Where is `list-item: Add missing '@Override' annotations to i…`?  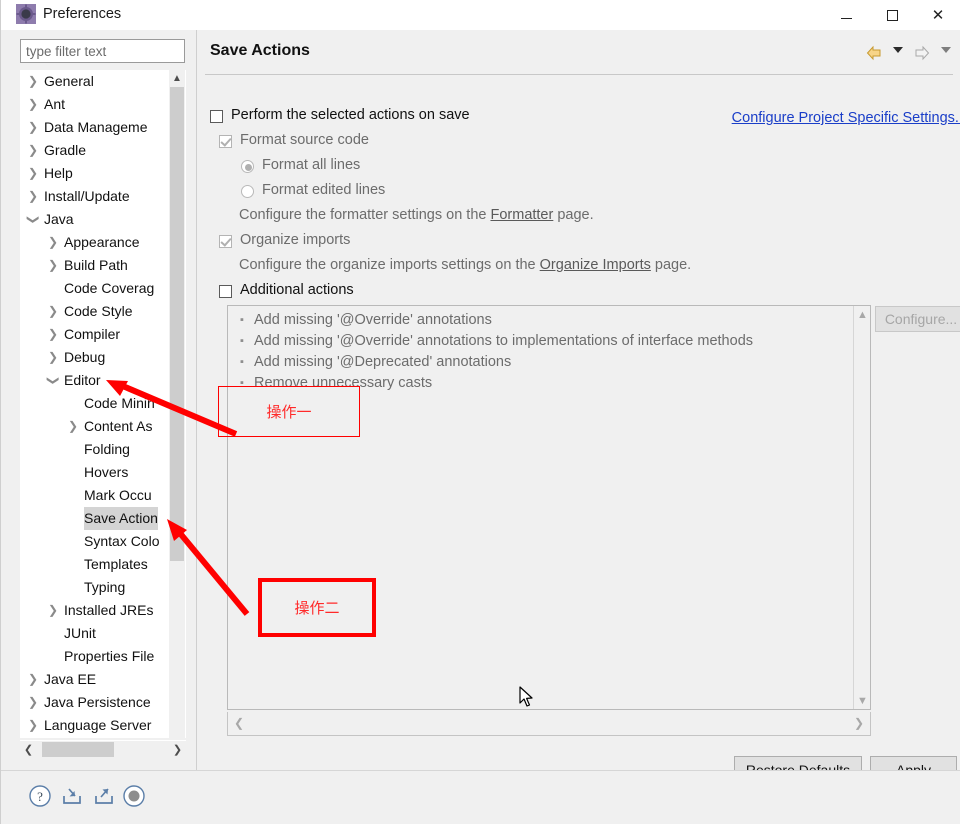 list-item: Add missing '@Override' annotations to i… is located at coordinates (532, 341).